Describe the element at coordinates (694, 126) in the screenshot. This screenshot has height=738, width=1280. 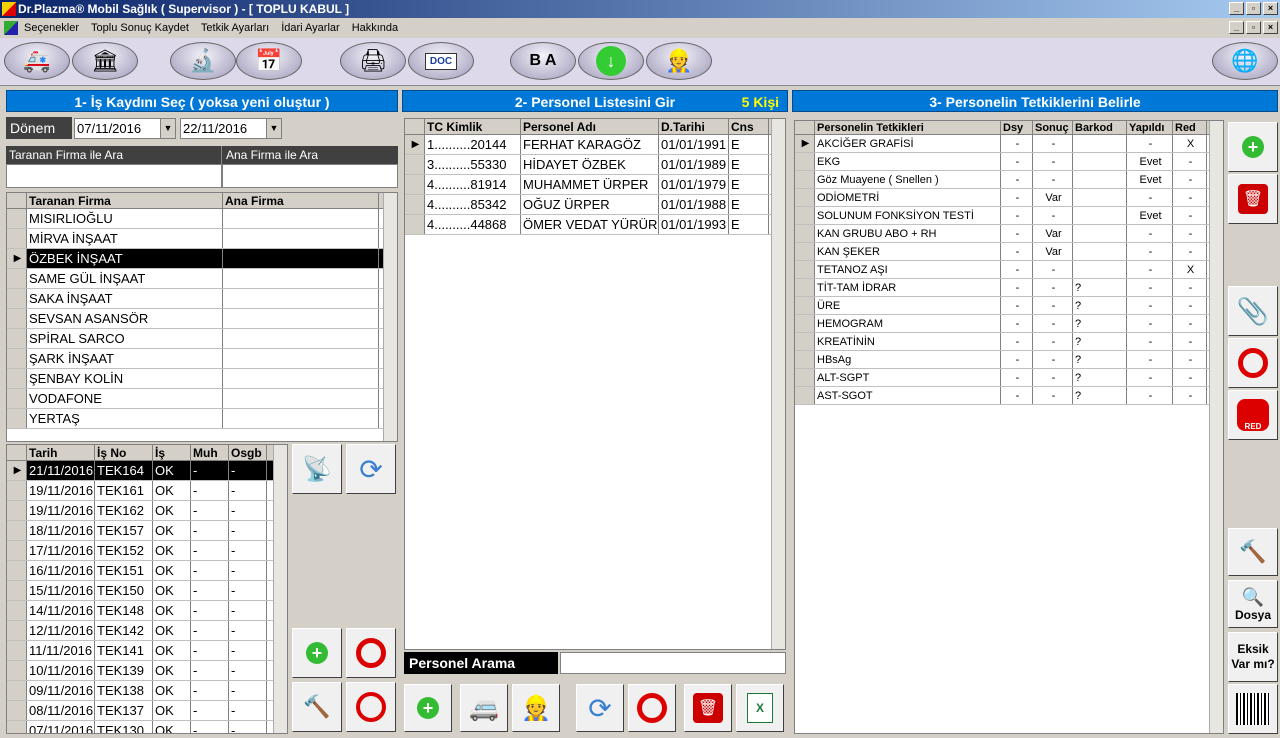
I see `personnel-header-dtarihi: D.Tarihi` at that location.